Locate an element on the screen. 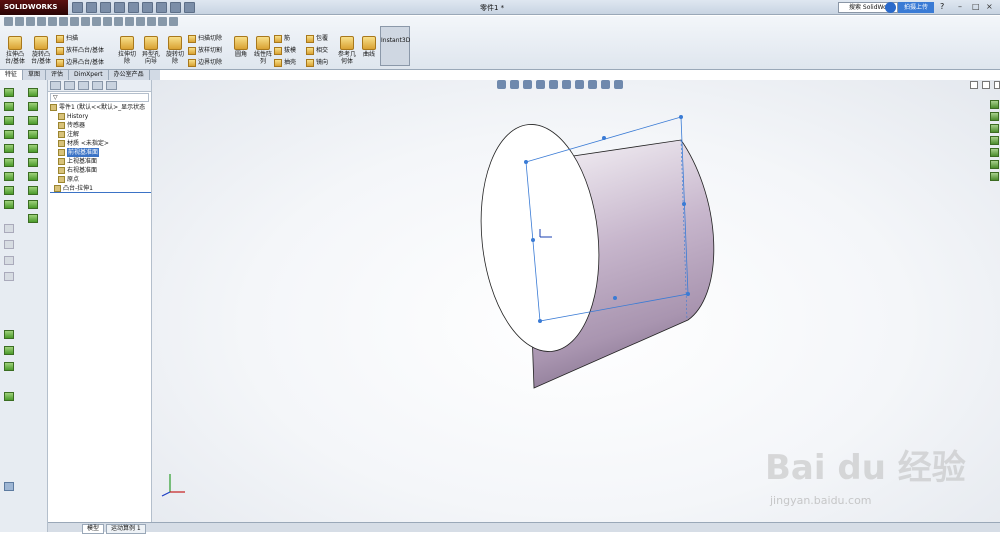  help-icon: ? is located at coordinates (942, 6).